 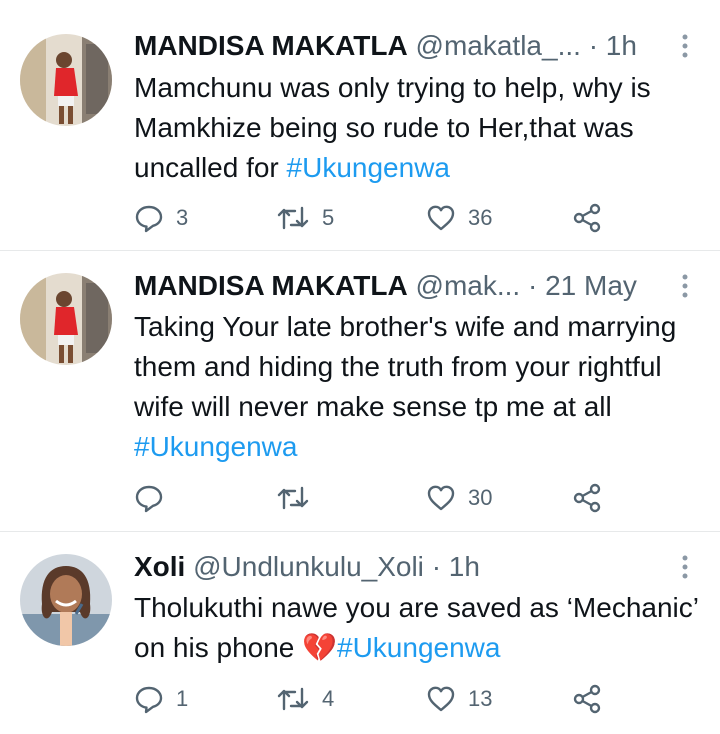 I want to click on tweet-actions: 3 5 36, so click(x=414, y=218).